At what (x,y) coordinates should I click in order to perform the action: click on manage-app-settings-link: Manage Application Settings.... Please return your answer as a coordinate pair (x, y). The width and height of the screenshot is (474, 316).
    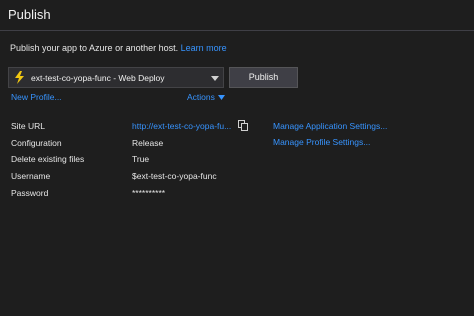
    Looking at the image, I should click on (330, 126).